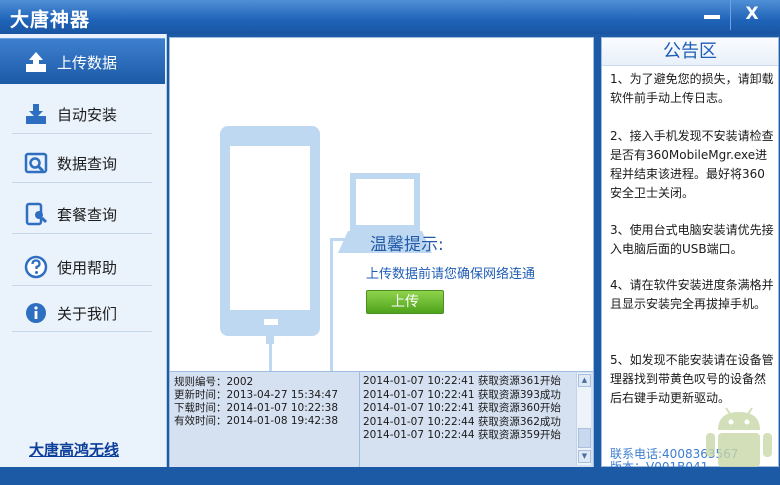 The width and height of the screenshot is (780, 485). Describe the element at coordinates (87, 164) in the screenshot. I see `sidebar-item-label: 数据查询` at that location.